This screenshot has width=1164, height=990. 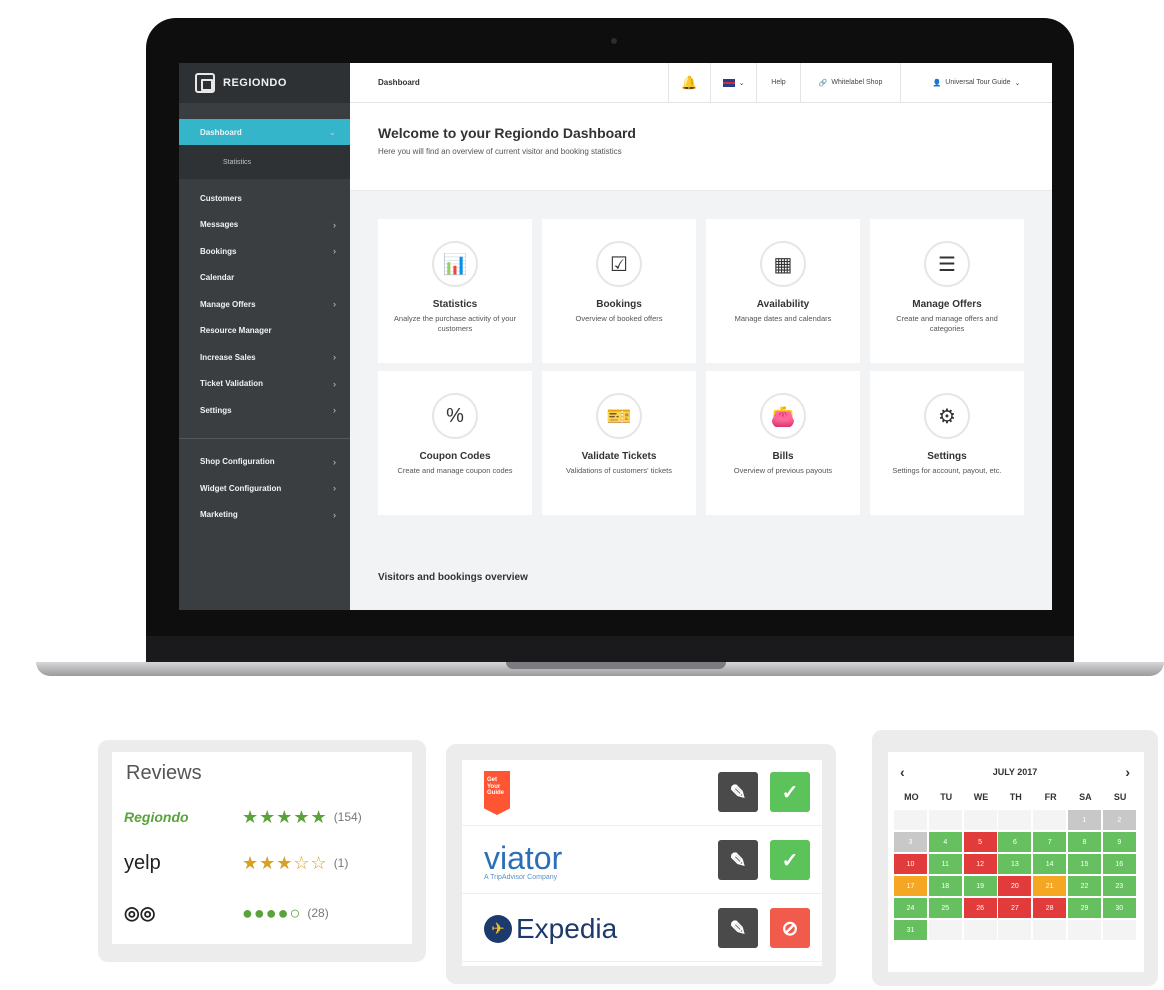 I want to click on calendar-day: 20, so click(x=1015, y=886).